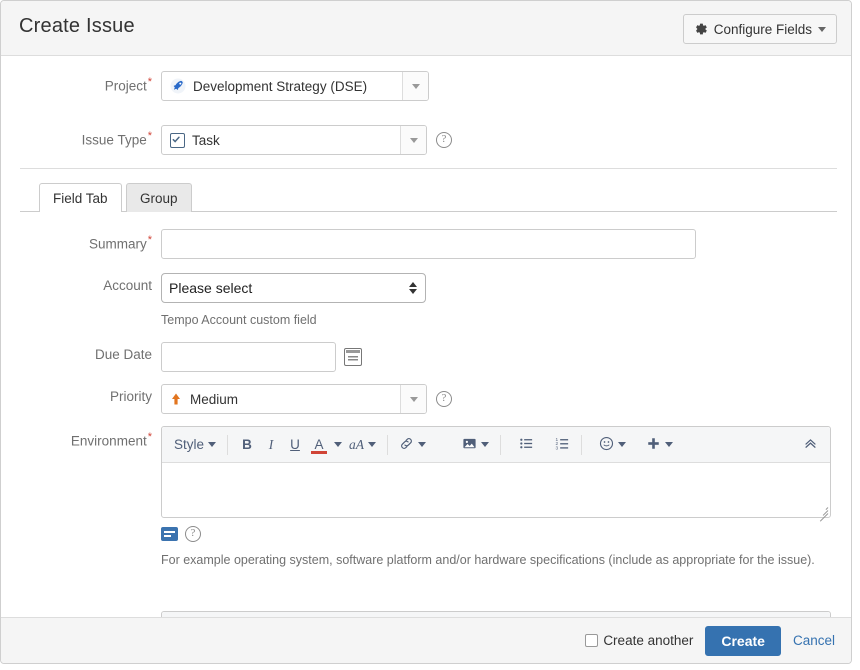 The width and height of the screenshot is (860, 670). I want to click on image-icon, so click(469, 445).